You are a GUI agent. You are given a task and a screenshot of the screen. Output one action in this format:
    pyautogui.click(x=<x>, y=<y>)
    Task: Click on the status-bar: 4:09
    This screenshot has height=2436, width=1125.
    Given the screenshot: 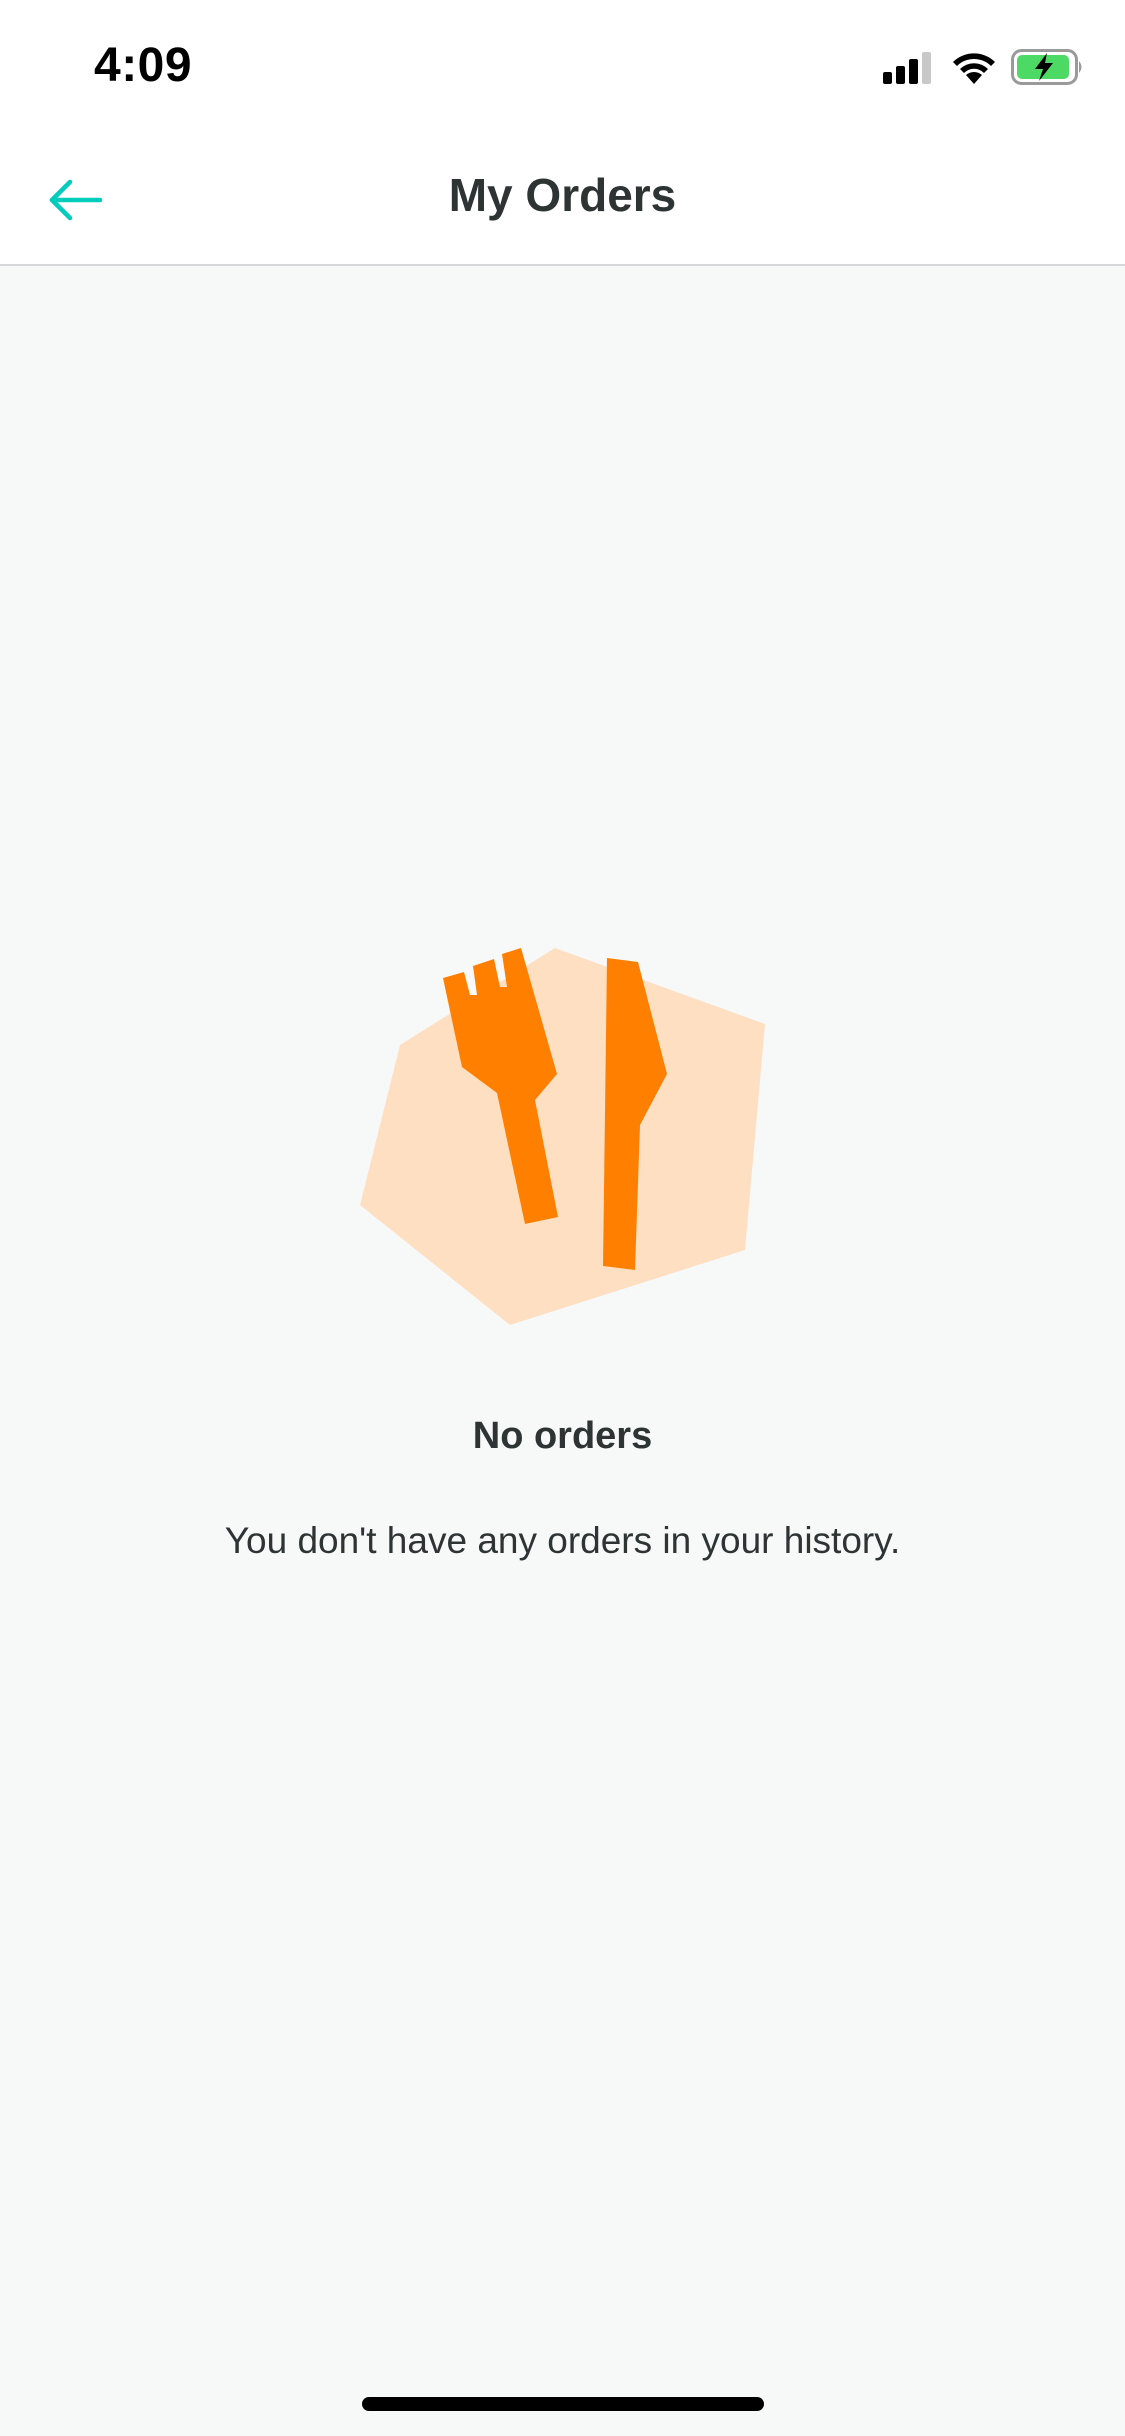 What is the action you would take?
    pyautogui.click(x=562, y=66)
    